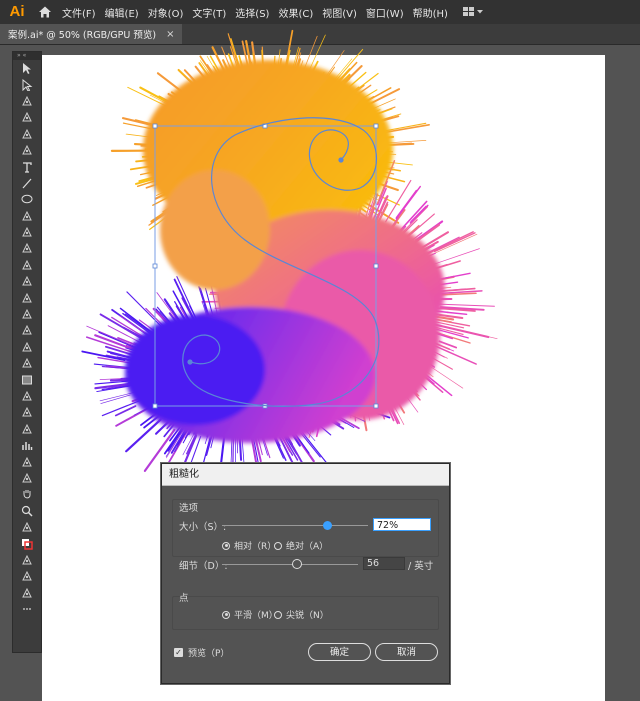 The height and width of the screenshot is (701, 640). What do you see at coordinates (226, 614) in the screenshot?
I see `smooth-radio-dot` at bounding box center [226, 614].